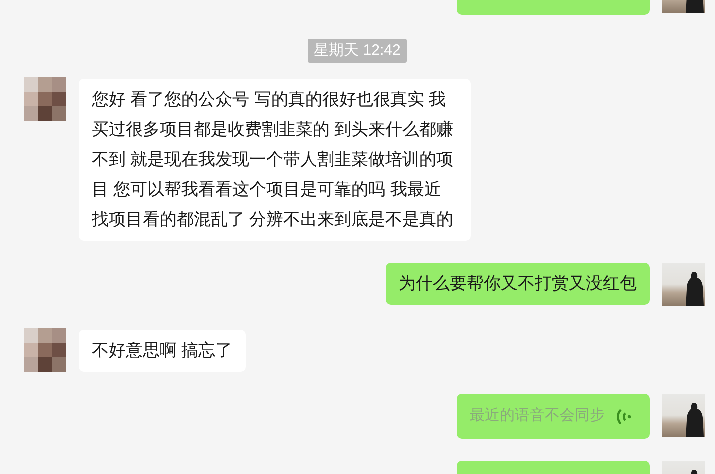 This screenshot has width=715, height=474. I want to click on message-bubble: 为什么要帮你又不打赏又没红包, so click(518, 284).